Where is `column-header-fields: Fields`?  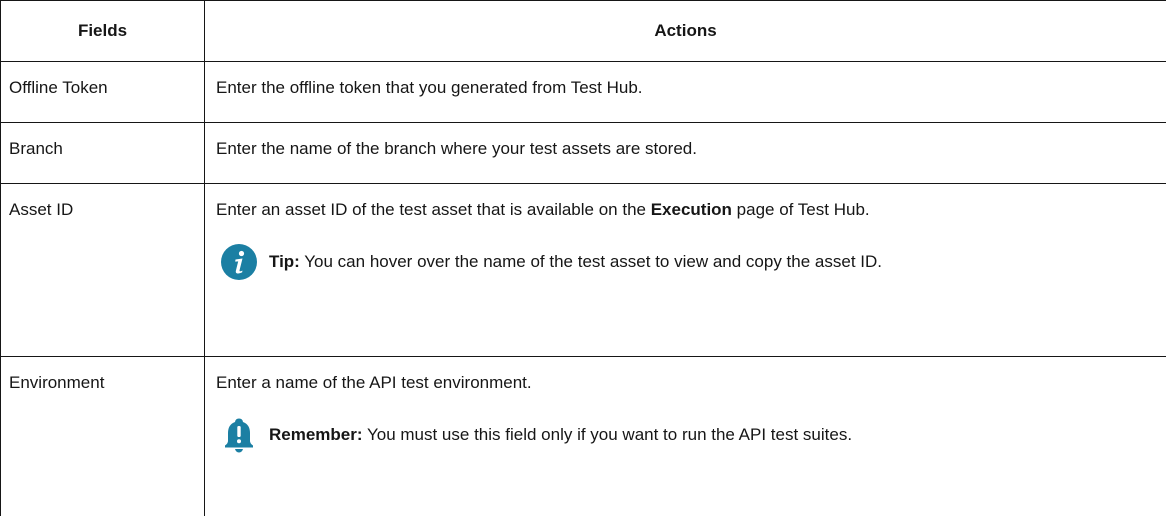 column-header-fields: Fields is located at coordinates (103, 31).